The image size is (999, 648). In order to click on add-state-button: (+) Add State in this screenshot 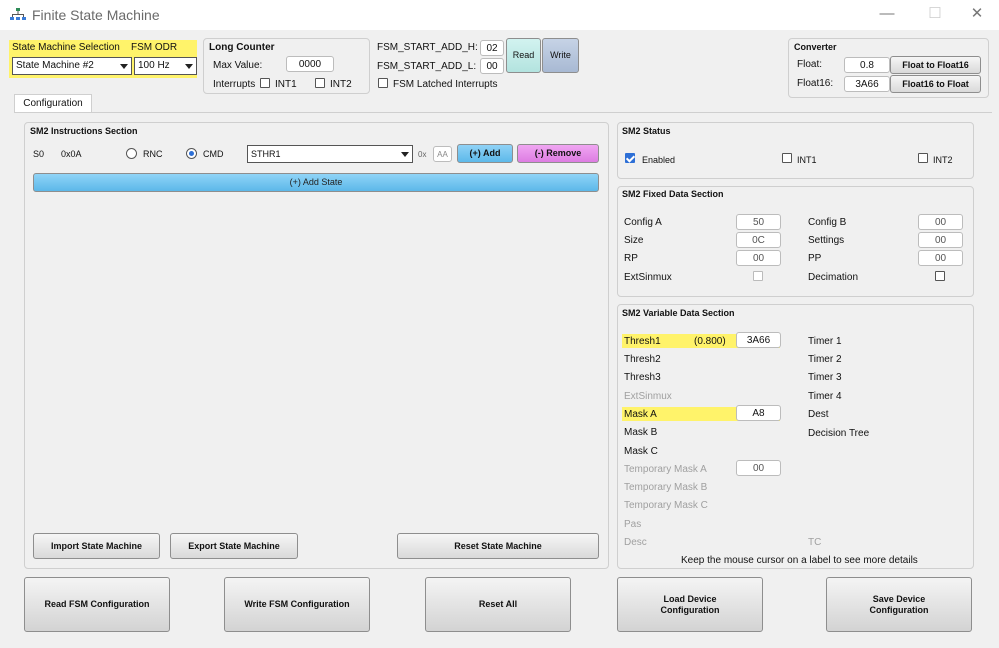, I will do `click(316, 182)`.